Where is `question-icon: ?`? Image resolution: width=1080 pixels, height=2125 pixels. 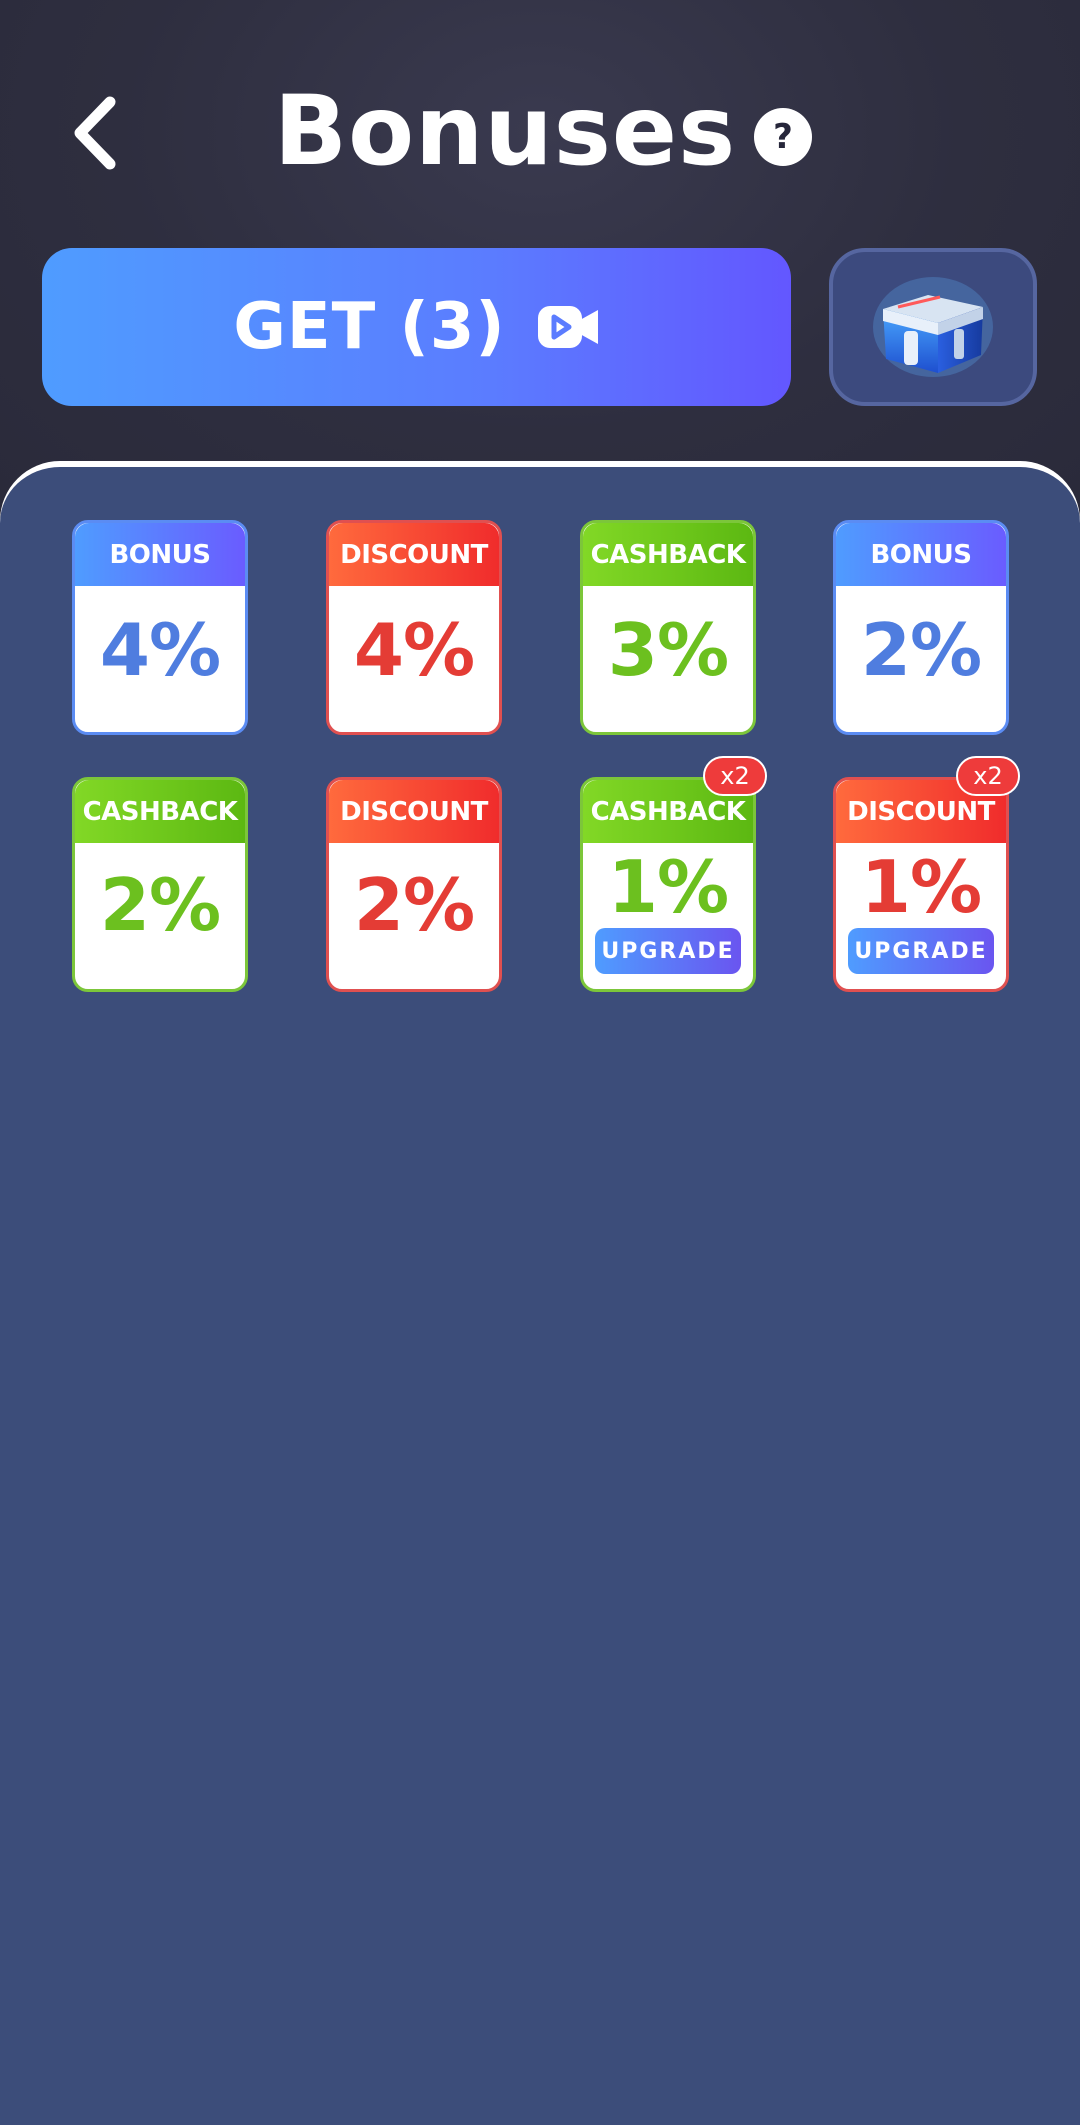
question-icon: ? is located at coordinates (783, 137).